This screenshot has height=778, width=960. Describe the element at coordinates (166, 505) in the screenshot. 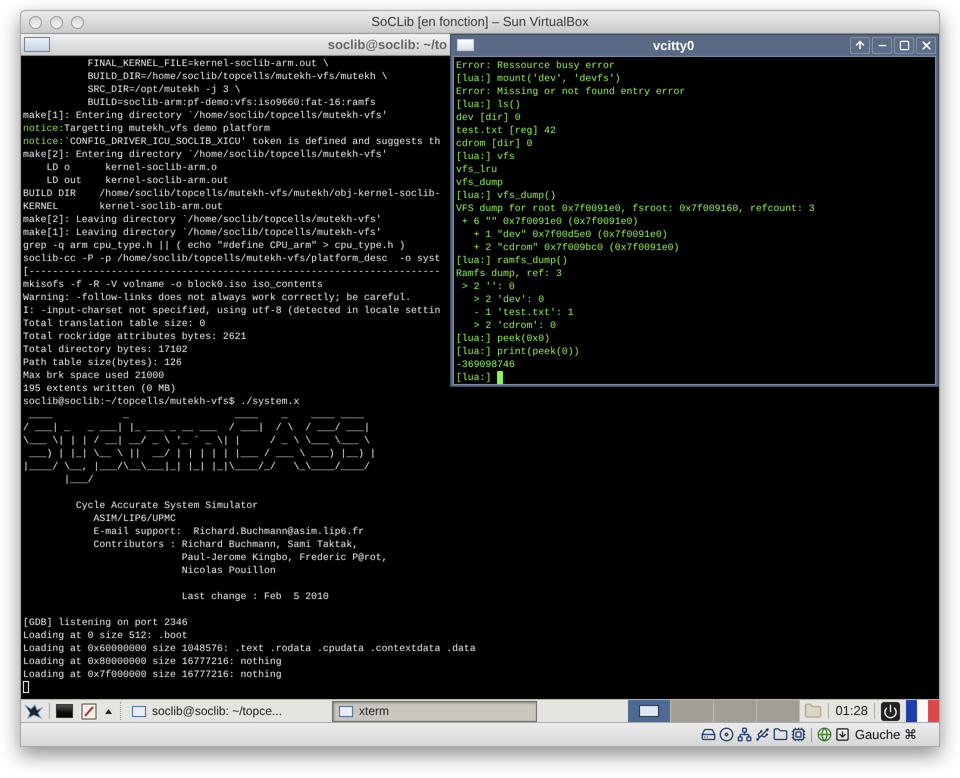

I see `terminal-line: Cycle Accurate System Simulator` at that location.